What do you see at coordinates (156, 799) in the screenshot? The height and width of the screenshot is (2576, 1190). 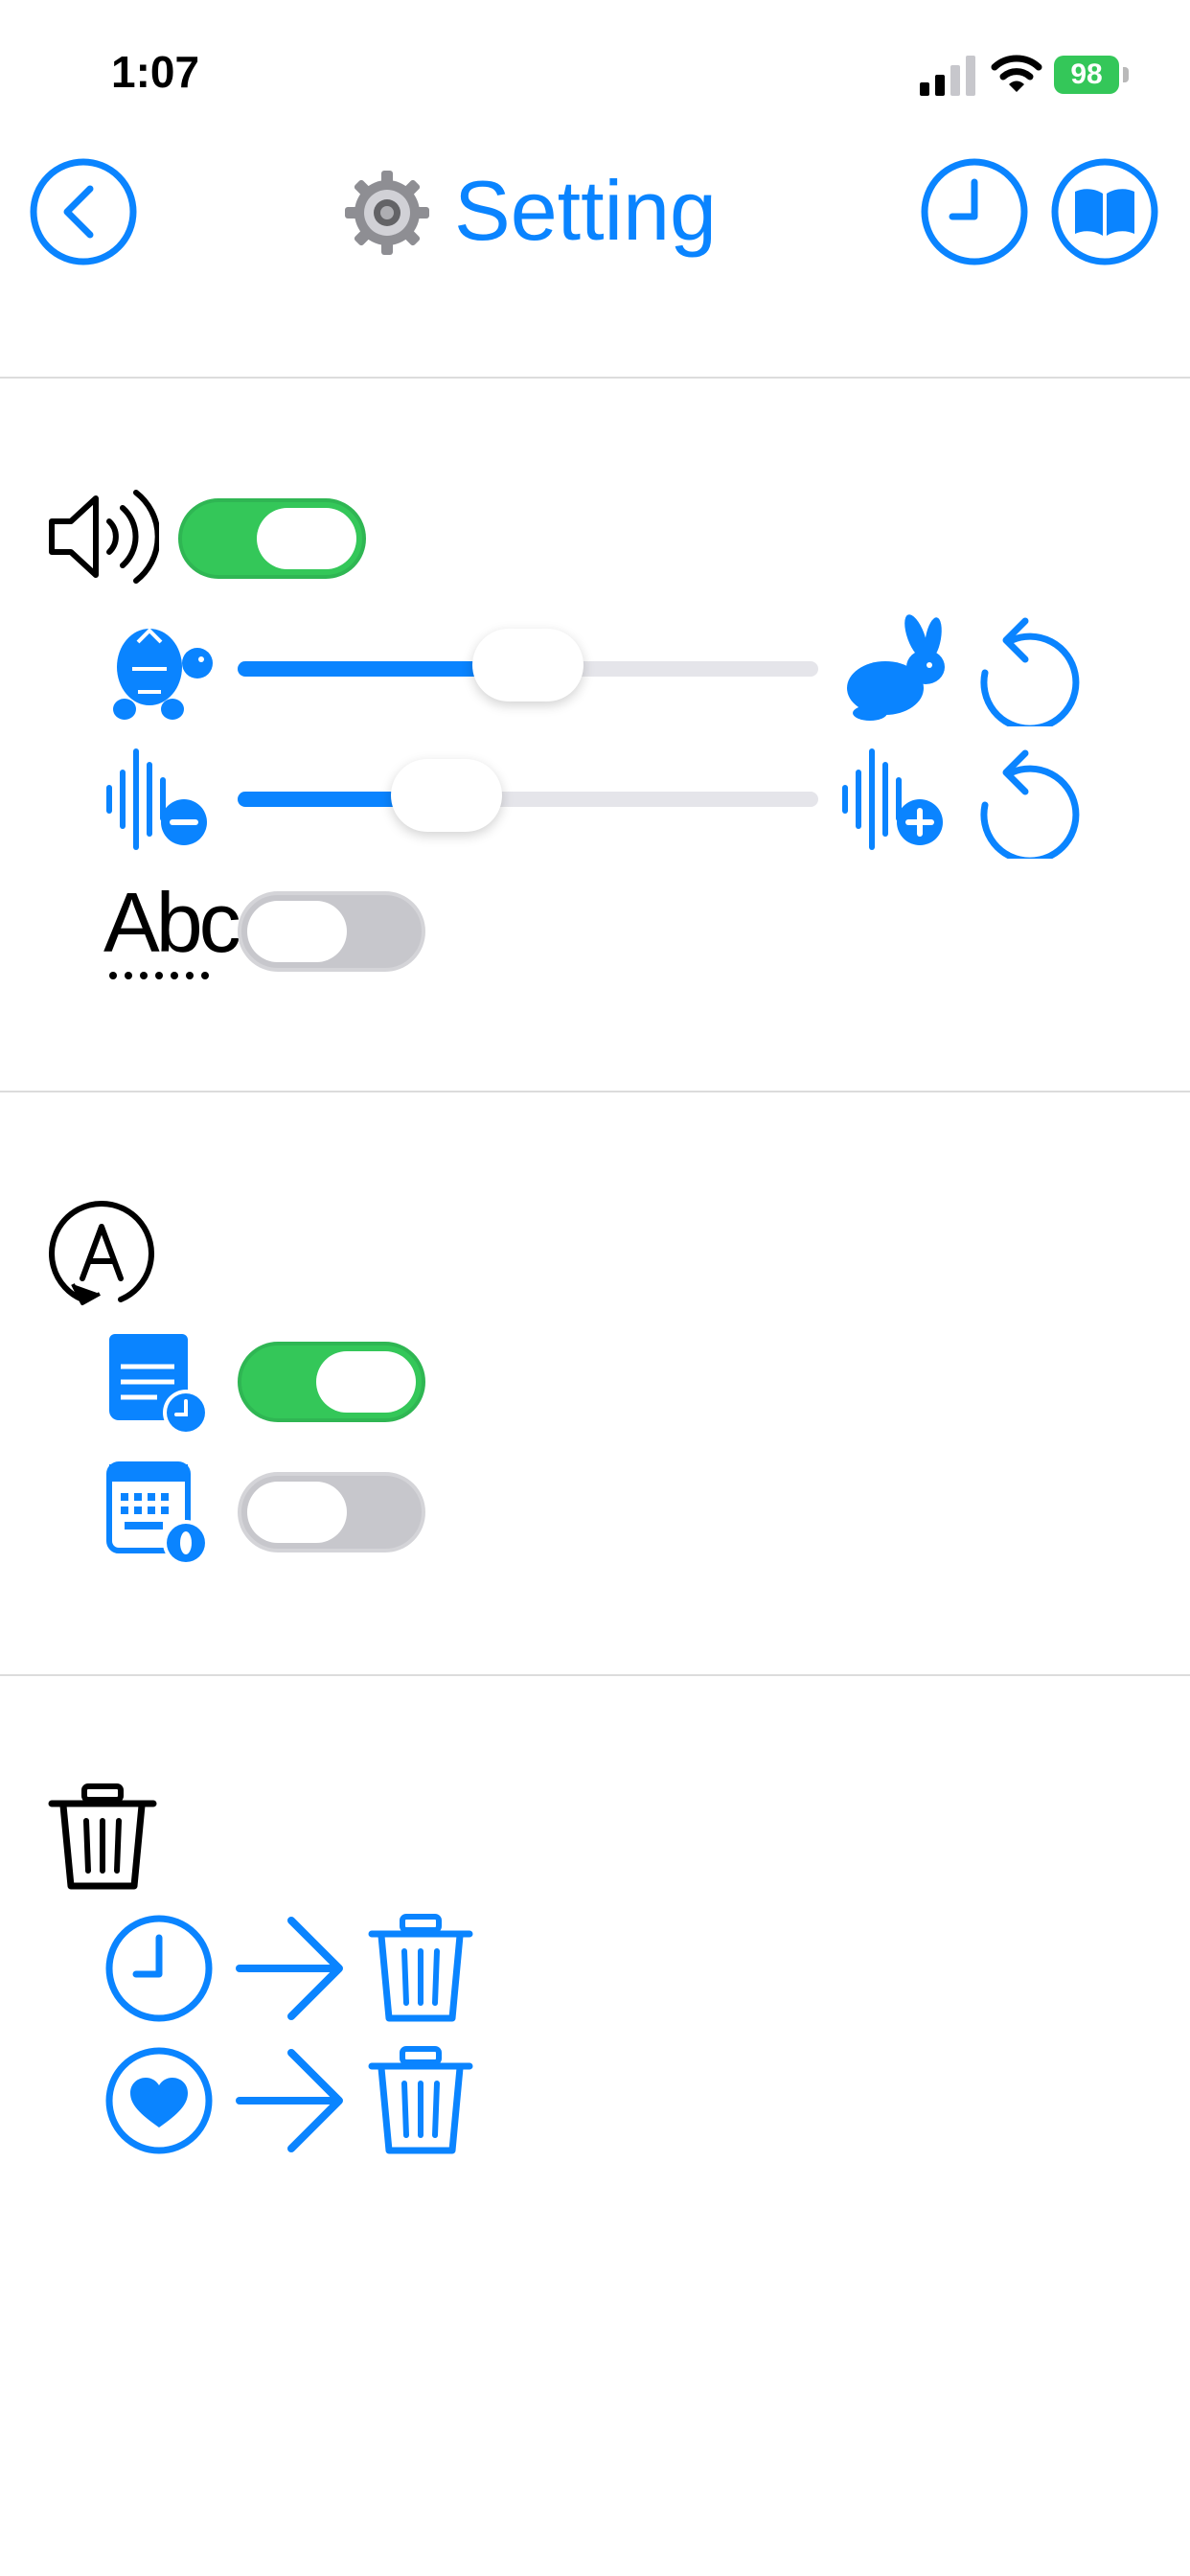 I see `volume-down-waveform-icon` at bounding box center [156, 799].